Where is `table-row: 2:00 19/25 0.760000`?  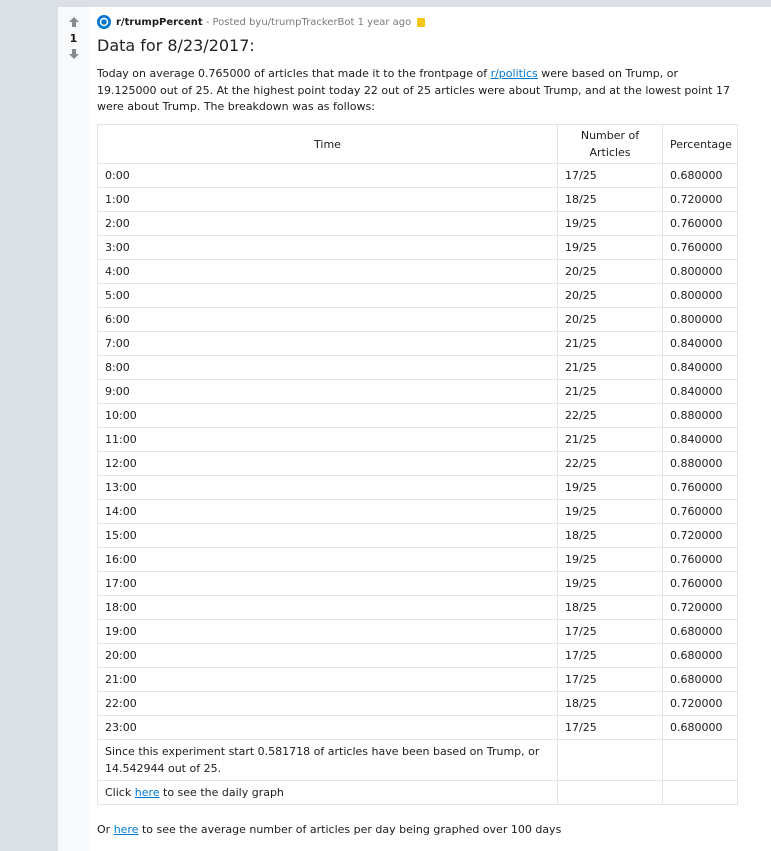 table-row: 2:00 19/25 0.760000 is located at coordinates (417, 223).